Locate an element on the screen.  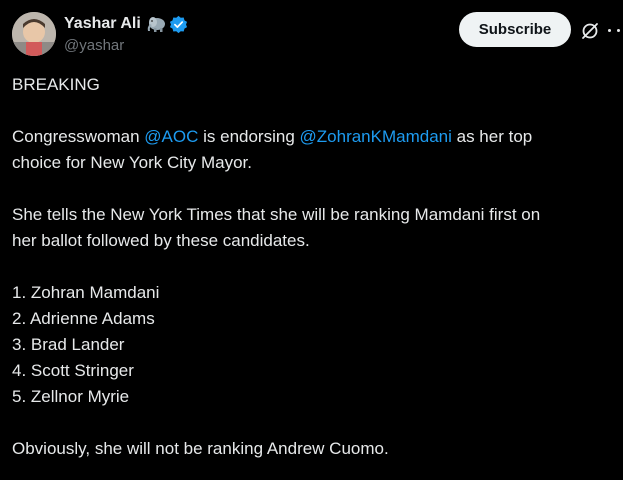
display-name: Yashar Ali is located at coordinates (102, 24).